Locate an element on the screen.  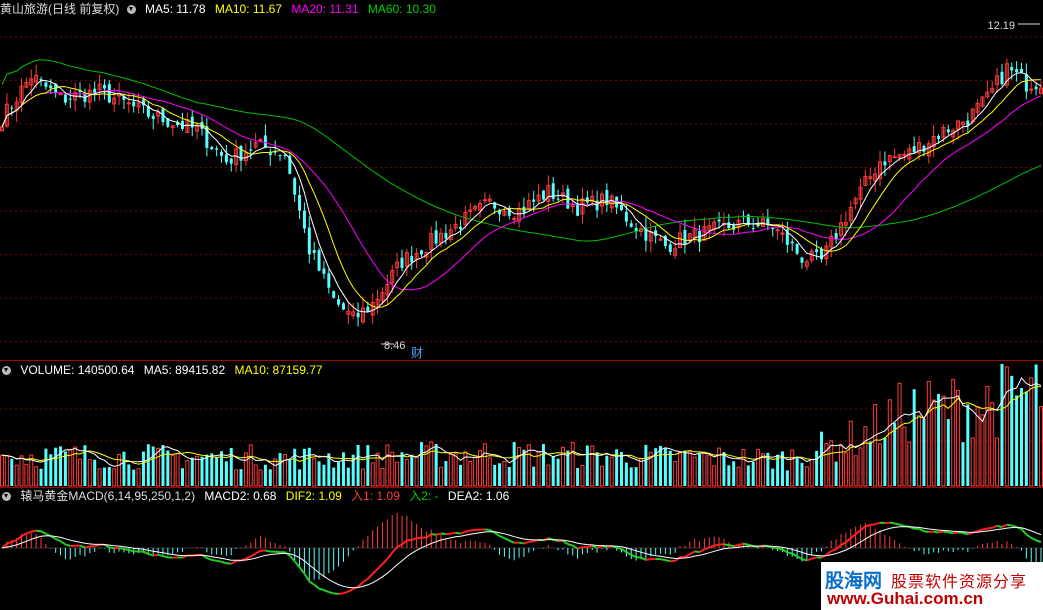
finance-event-marker: 财 is located at coordinates (417, 353).